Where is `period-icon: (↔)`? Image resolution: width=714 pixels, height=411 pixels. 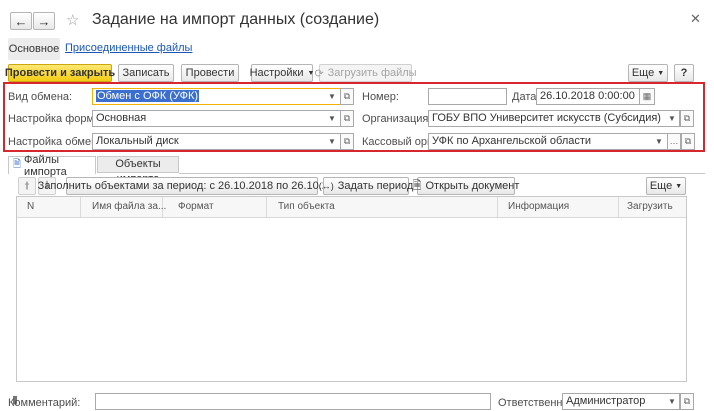 period-icon: (↔) is located at coordinates (326, 186).